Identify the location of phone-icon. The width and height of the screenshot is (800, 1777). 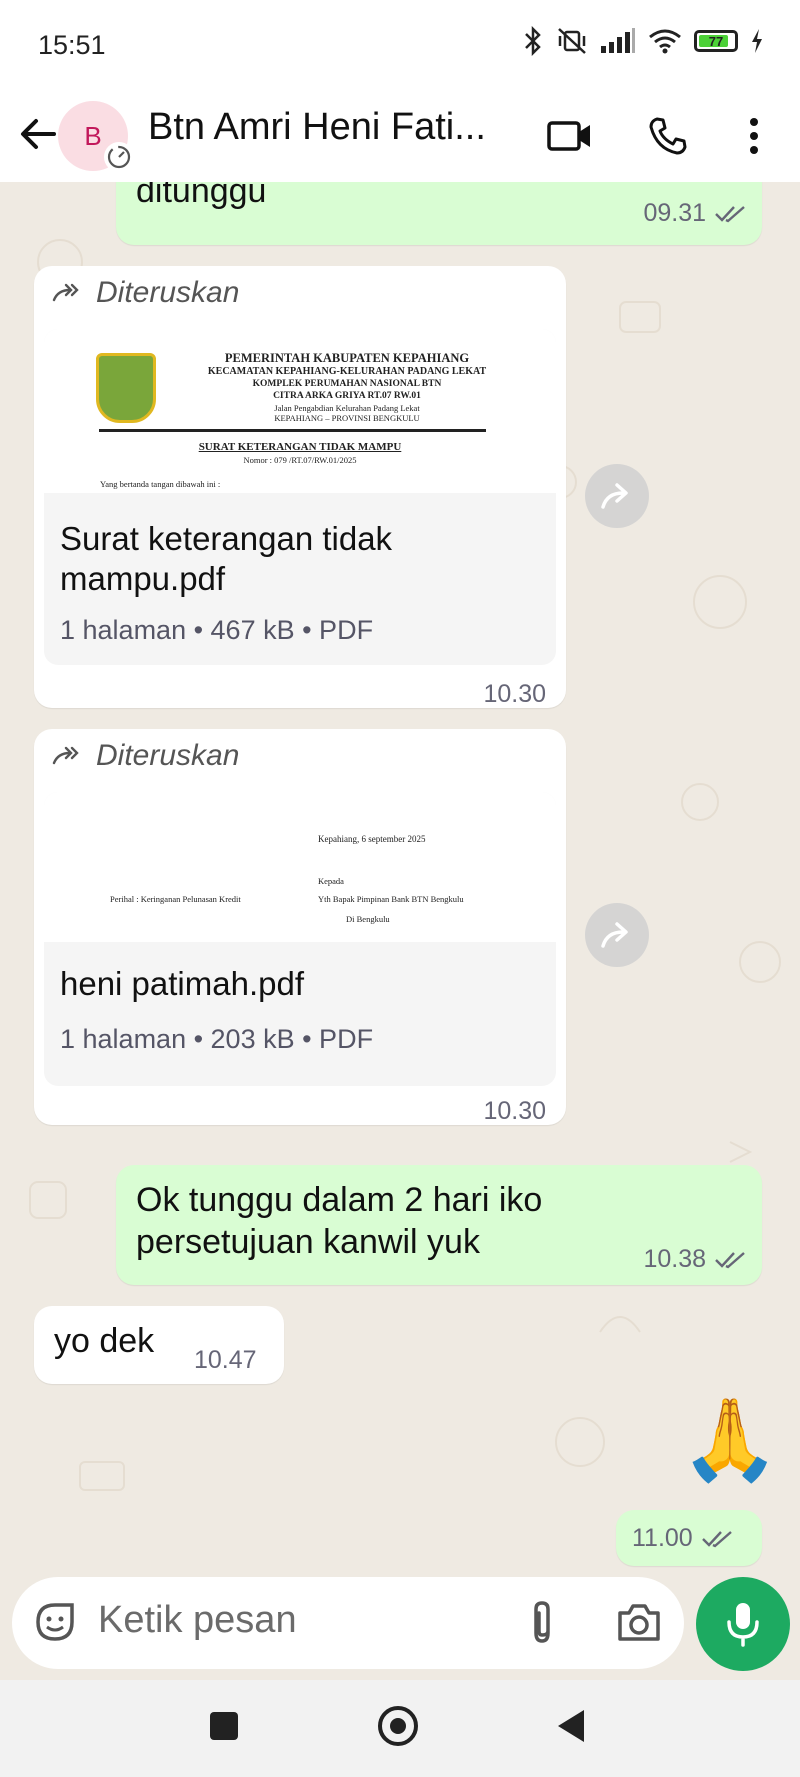
(668, 136).